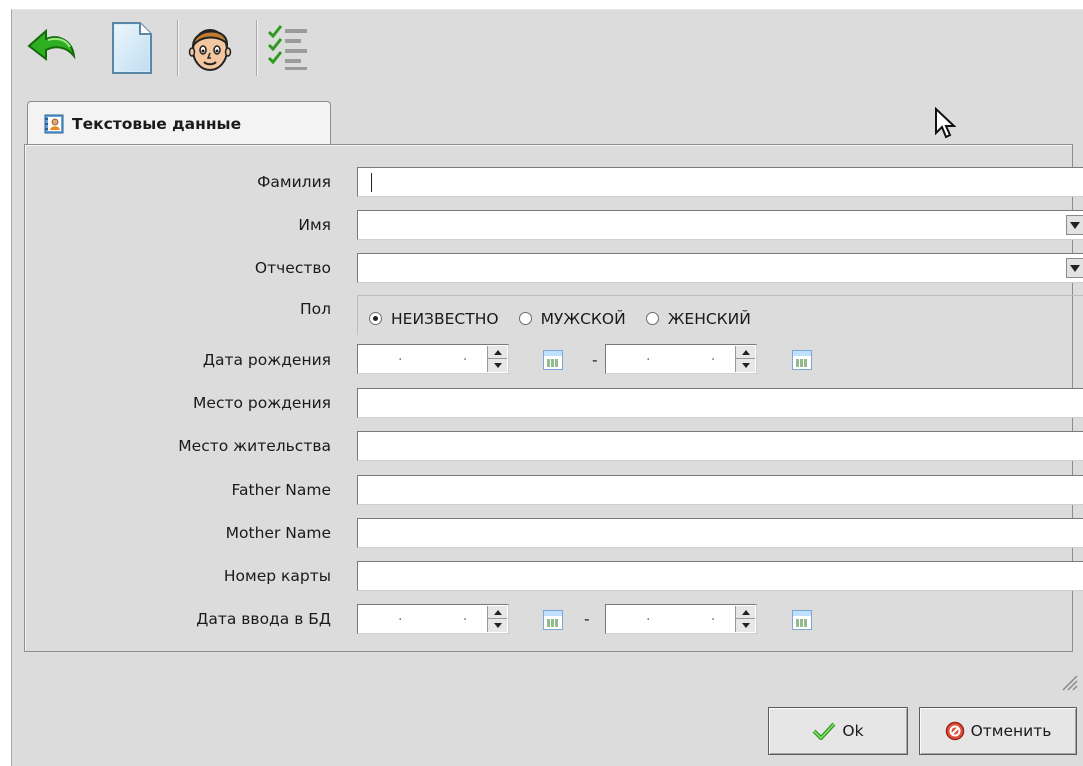  Describe the element at coordinates (954, 731) in the screenshot. I see `cancel-icon` at that location.